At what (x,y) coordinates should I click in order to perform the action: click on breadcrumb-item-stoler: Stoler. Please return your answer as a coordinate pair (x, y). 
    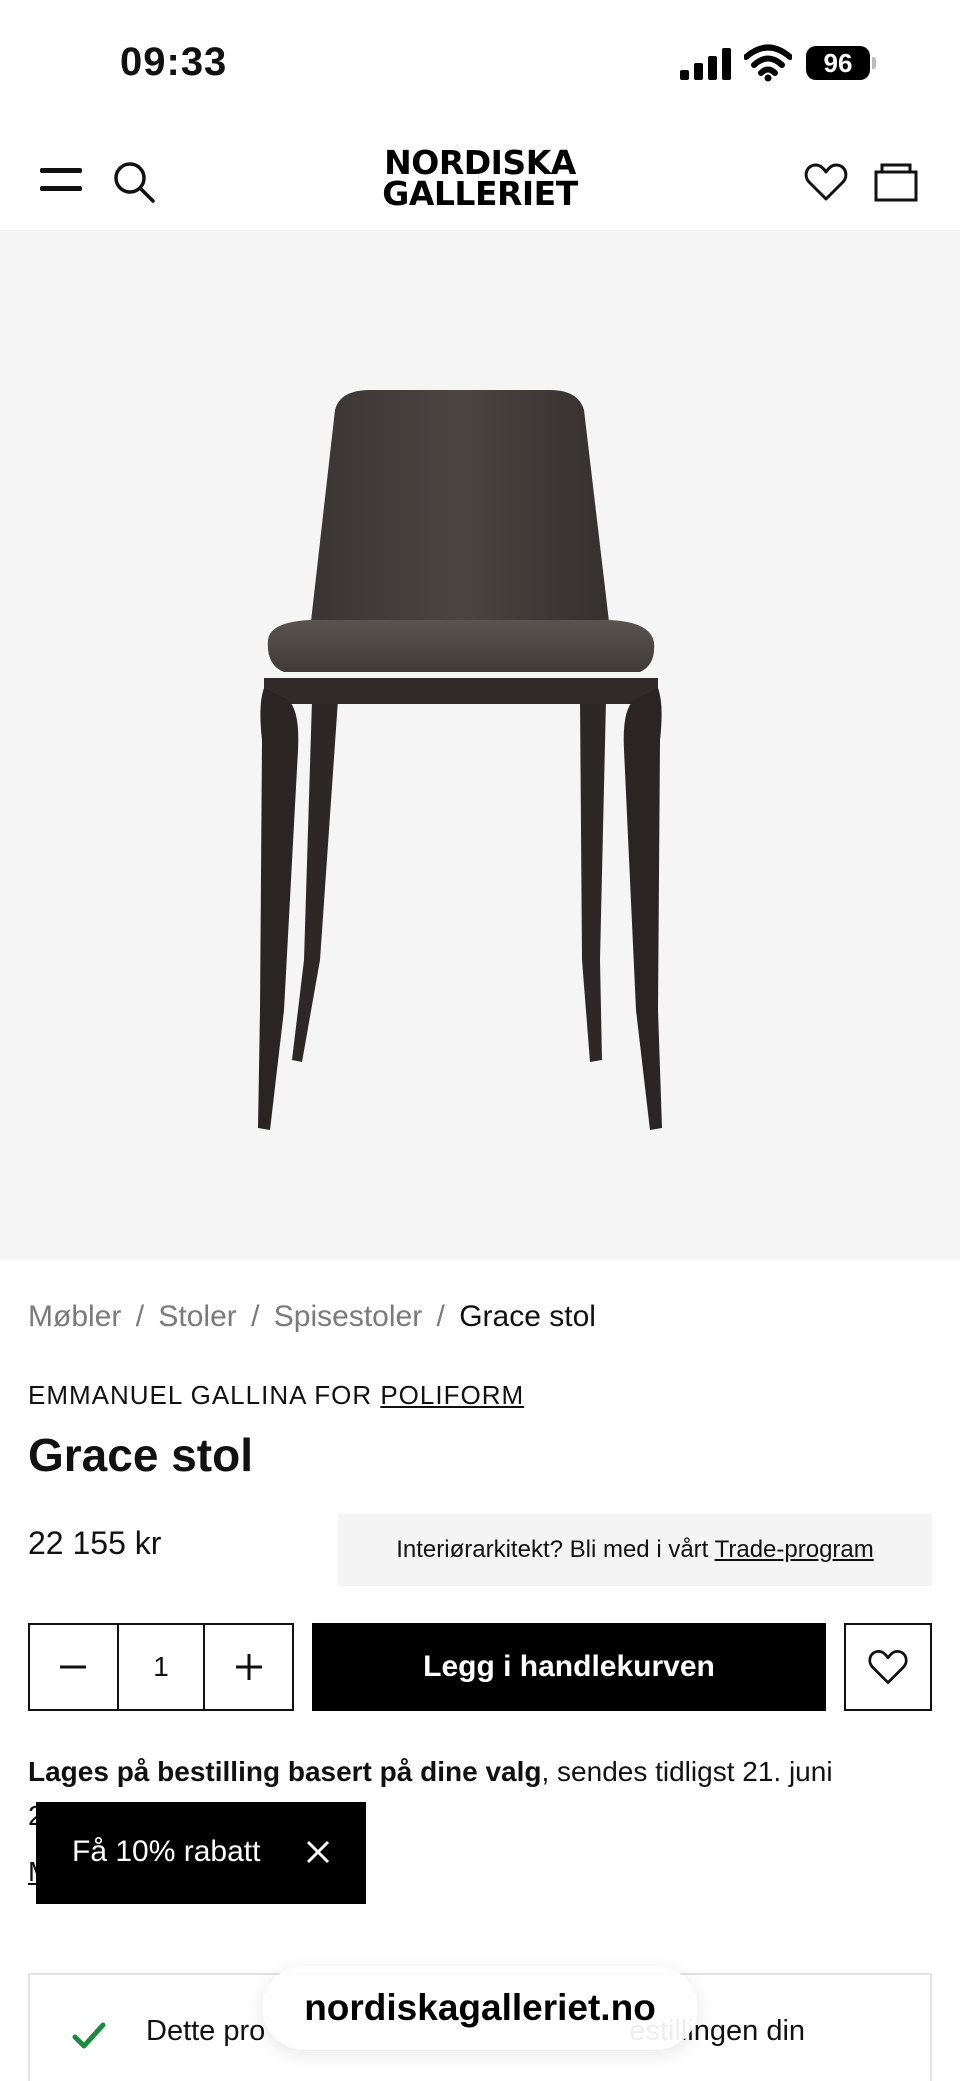
    Looking at the image, I should click on (197, 1316).